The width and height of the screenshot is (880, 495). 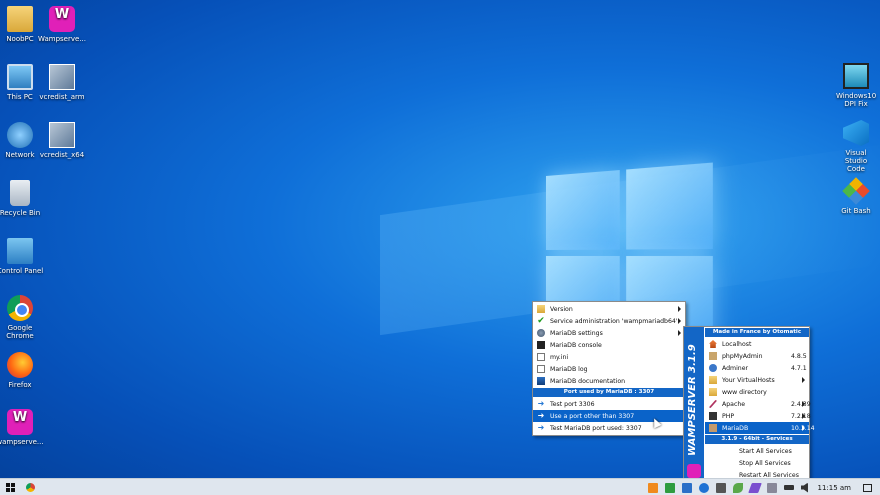 I want to click on menu-item-www-directory: www directory, so click(x=757, y=392).